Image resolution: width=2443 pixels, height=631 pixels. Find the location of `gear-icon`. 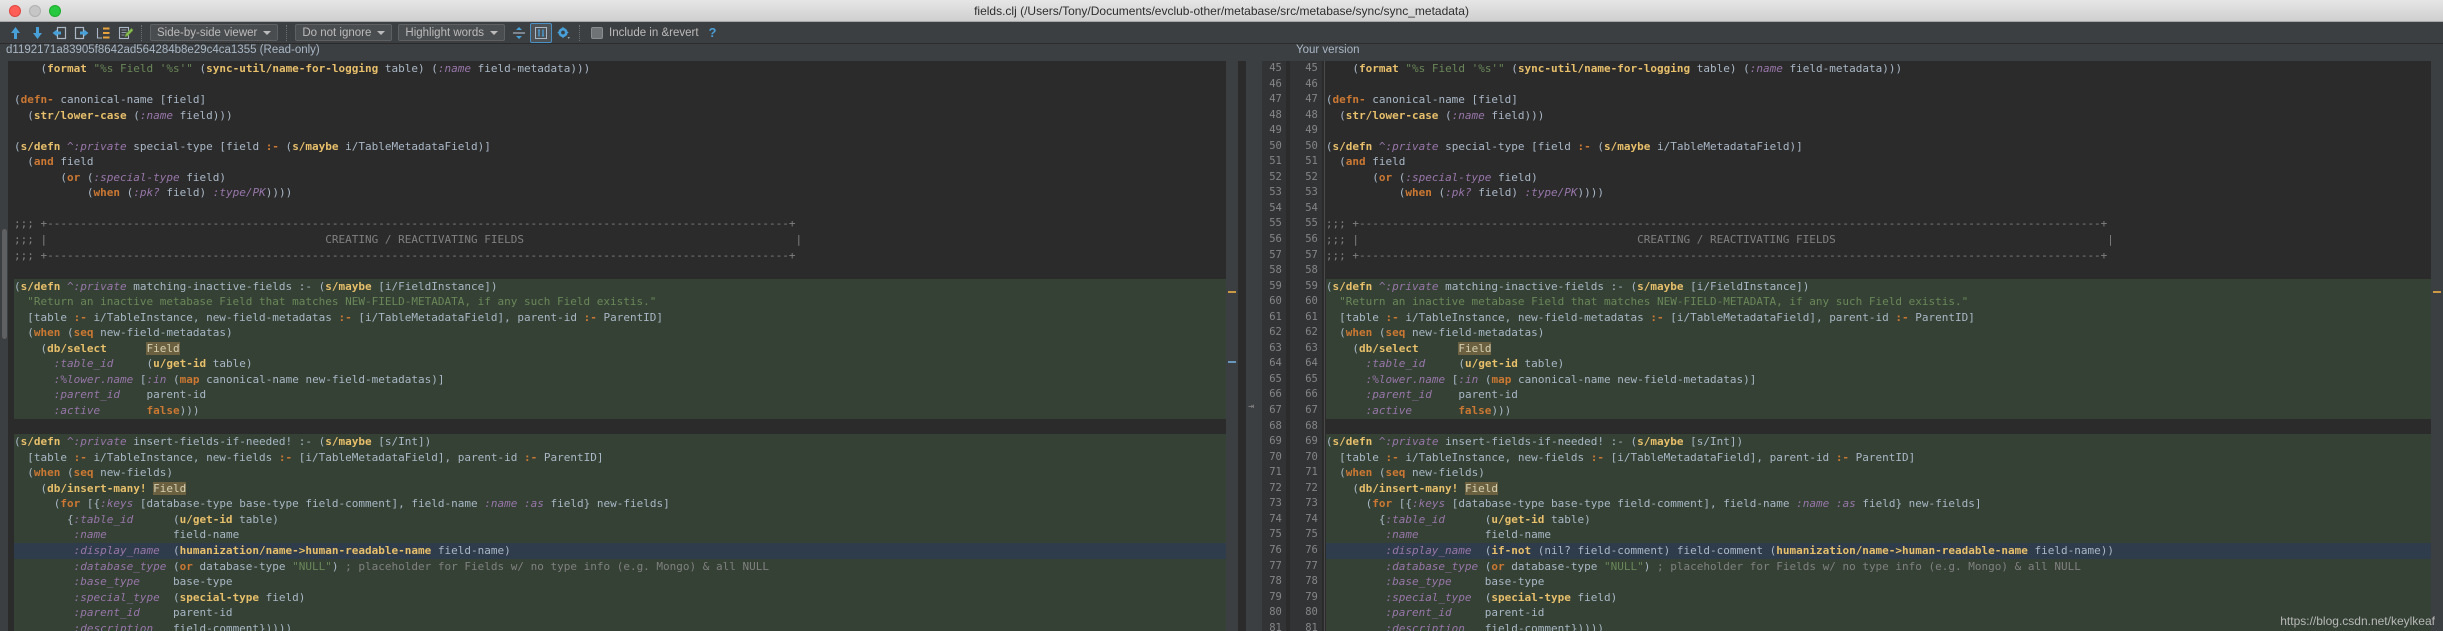

gear-icon is located at coordinates (563, 33).